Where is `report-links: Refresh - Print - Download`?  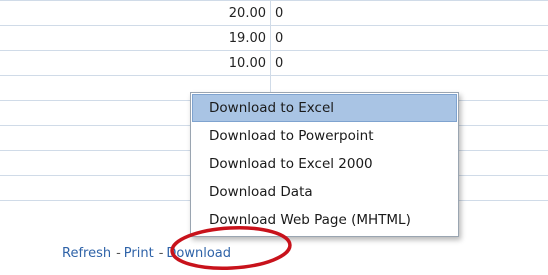 report-links: Refresh - Print - Download is located at coordinates (146, 253).